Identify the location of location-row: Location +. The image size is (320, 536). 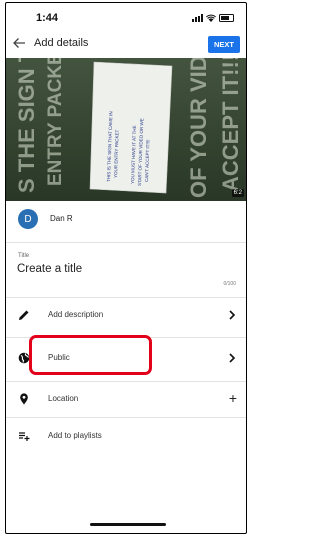
(126, 399).